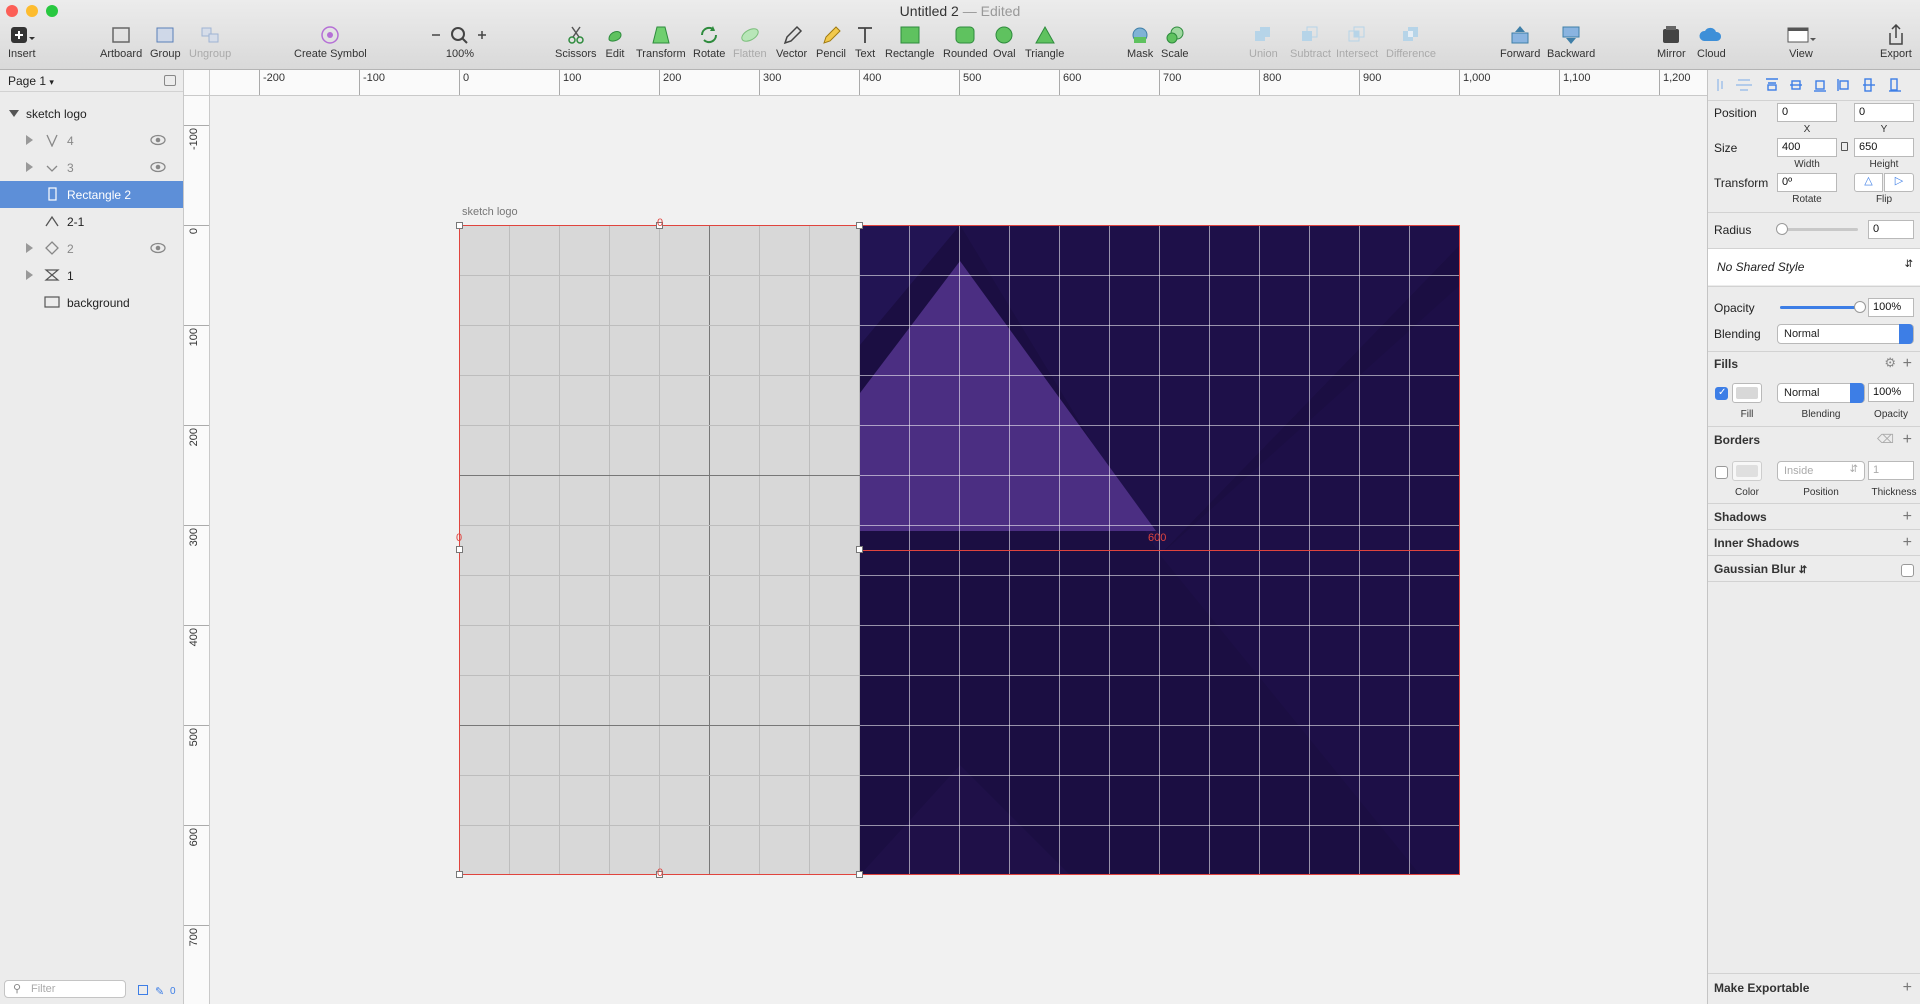  What do you see at coordinates (1721, 393) in the screenshot?
I see `fill-enabled-checkbox: ✓` at bounding box center [1721, 393].